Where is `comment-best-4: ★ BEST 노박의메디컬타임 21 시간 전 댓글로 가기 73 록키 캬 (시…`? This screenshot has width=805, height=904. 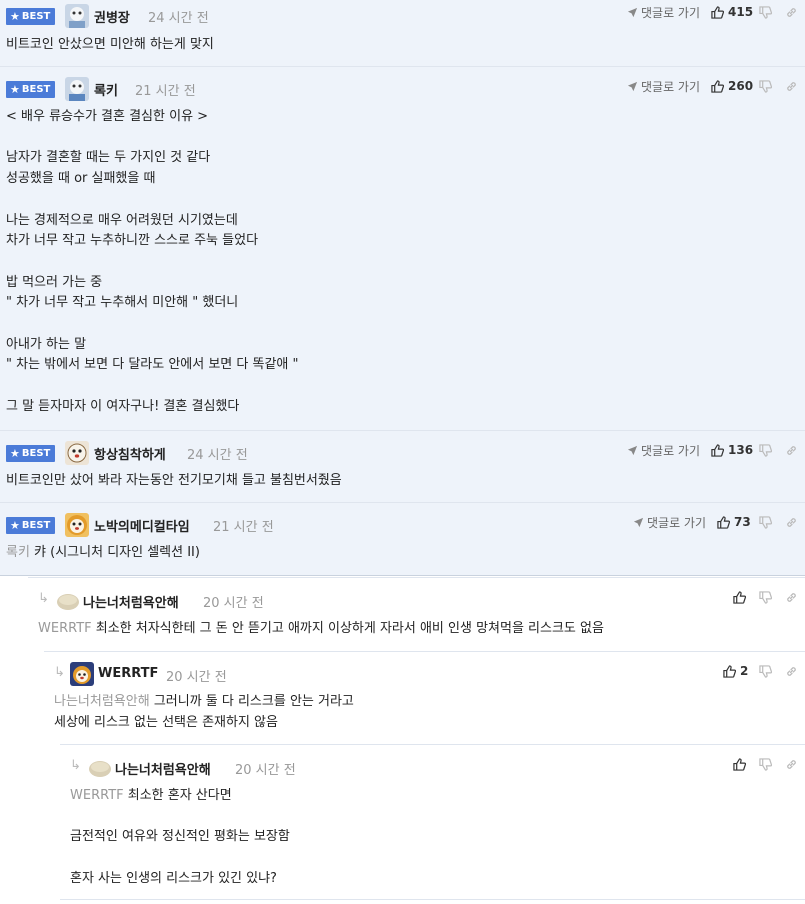 comment-best-4: ★ BEST 노박의메디컬타임 21 시간 전 댓글로 가기 73 록키 캬 (시… is located at coordinates (402, 539).